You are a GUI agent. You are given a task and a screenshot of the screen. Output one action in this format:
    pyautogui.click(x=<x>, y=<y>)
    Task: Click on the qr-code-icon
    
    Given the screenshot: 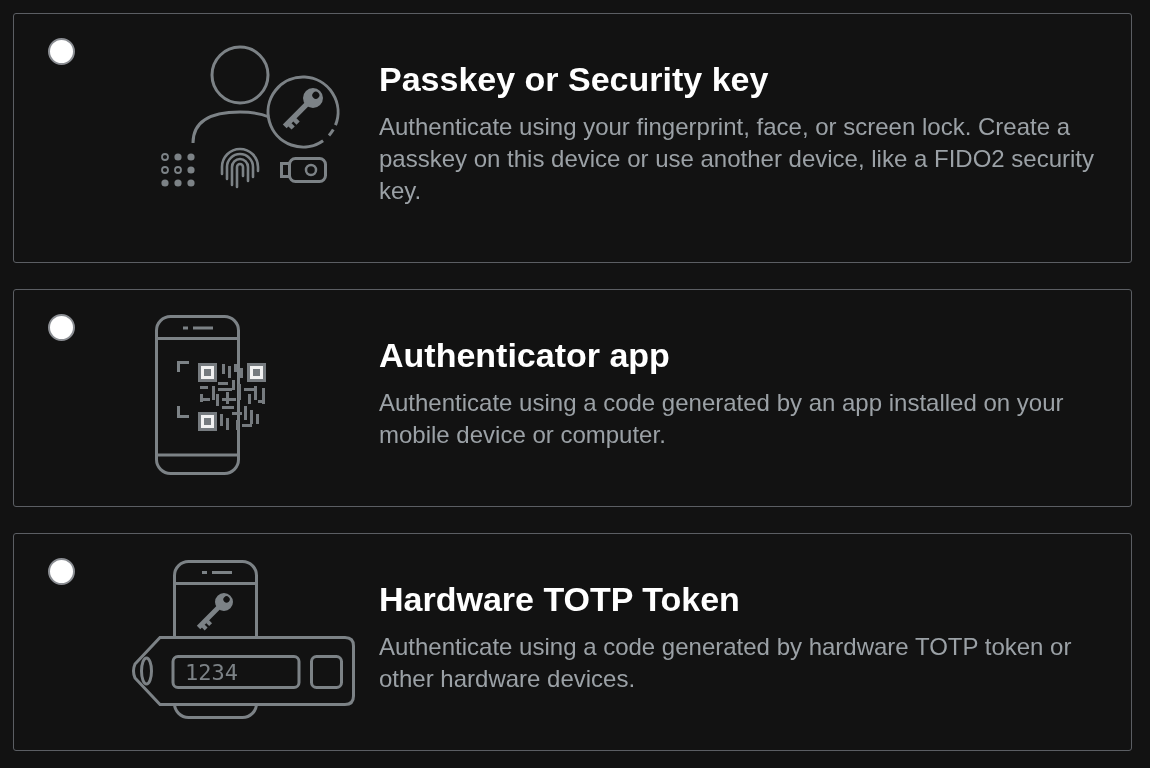 What is the action you would take?
    pyautogui.click(x=232, y=397)
    